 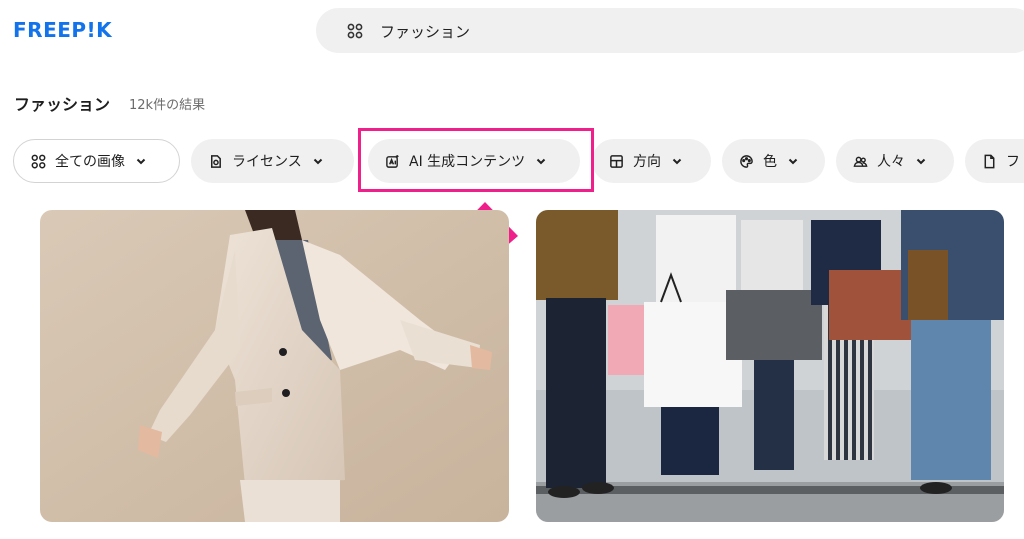 What do you see at coordinates (1013, 162) in the screenshot?
I see `filter-label: フ` at bounding box center [1013, 162].